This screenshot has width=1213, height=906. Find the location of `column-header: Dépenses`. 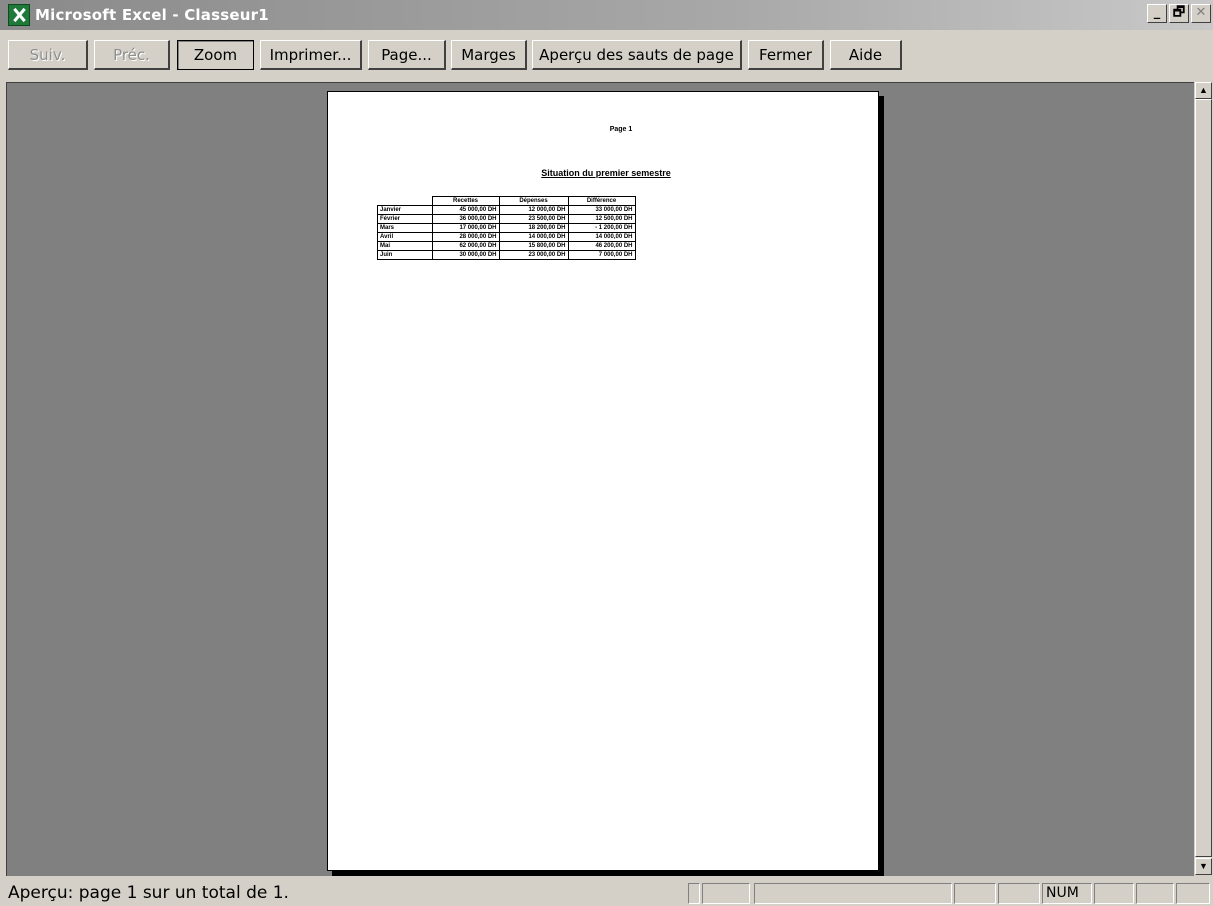

column-header: Dépenses is located at coordinates (533, 201).